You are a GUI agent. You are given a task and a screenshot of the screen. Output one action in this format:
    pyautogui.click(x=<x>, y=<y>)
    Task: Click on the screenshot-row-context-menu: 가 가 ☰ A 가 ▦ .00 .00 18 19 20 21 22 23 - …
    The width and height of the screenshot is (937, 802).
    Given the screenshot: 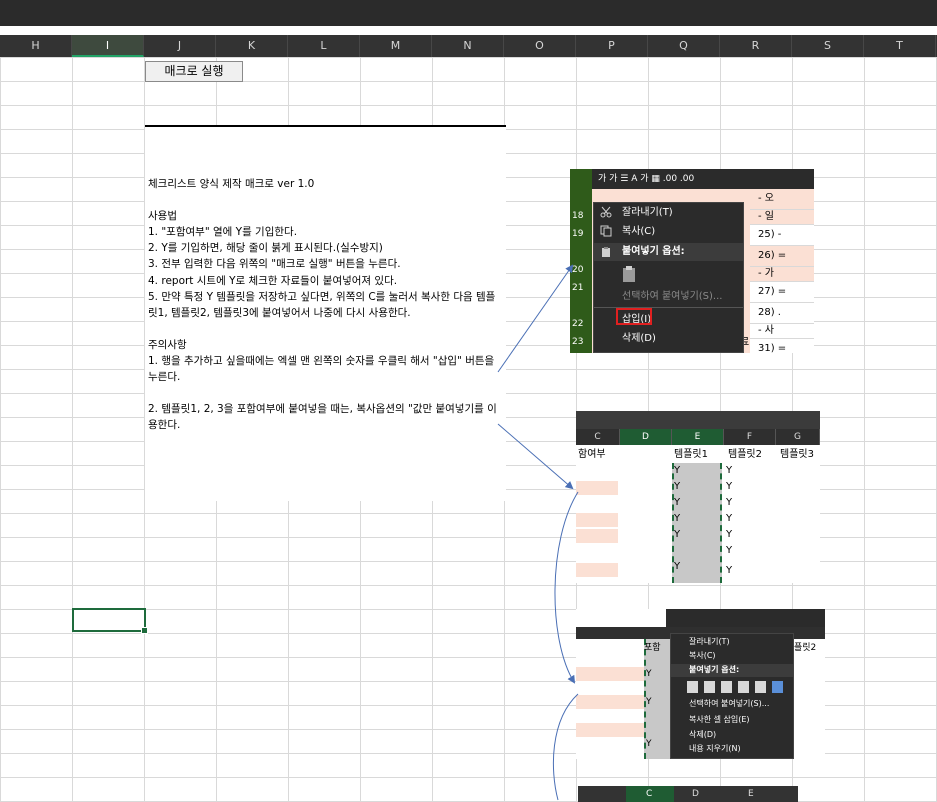 What is the action you would take?
    pyautogui.click(x=692, y=261)
    